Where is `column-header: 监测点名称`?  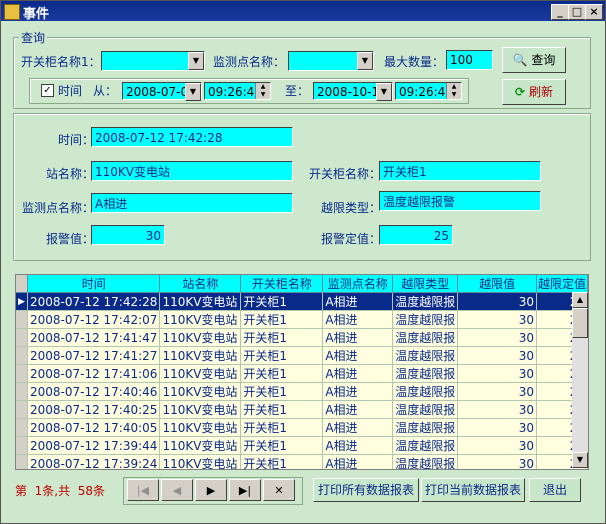
column-header: 监测点名称 is located at coordinates (358, 284).